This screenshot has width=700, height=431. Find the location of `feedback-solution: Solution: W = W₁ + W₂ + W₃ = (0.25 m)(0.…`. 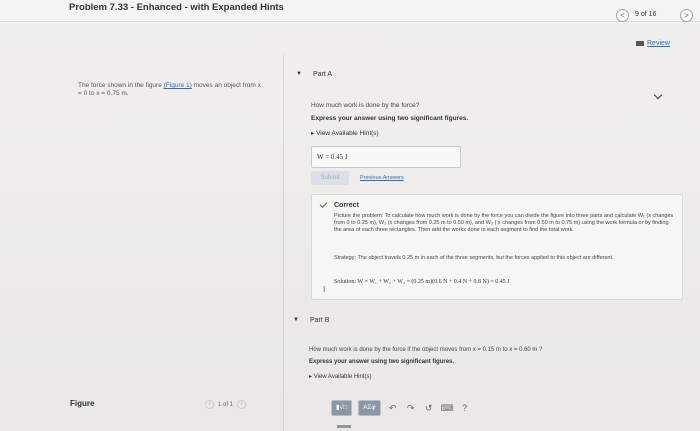

feedback-solution: Solution: W = W₁ + W₂ + W₃ = (0.25 m)(0.… is located at coordinates (422, 282).